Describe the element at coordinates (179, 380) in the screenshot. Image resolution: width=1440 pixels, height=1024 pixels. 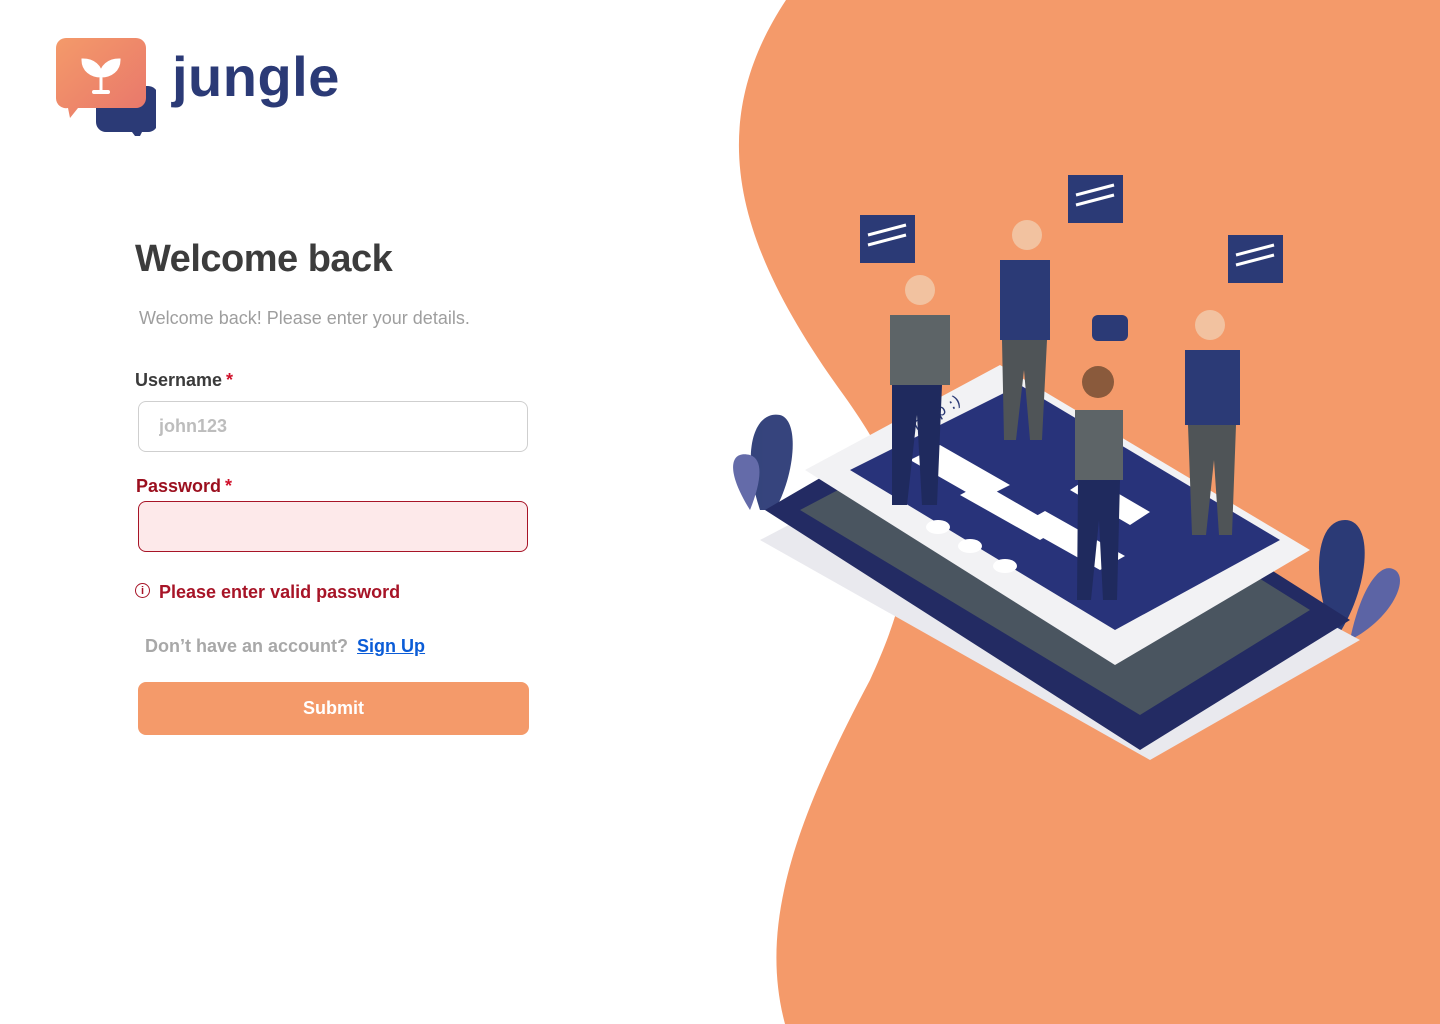
I see `username-label-text: Username` at that location.